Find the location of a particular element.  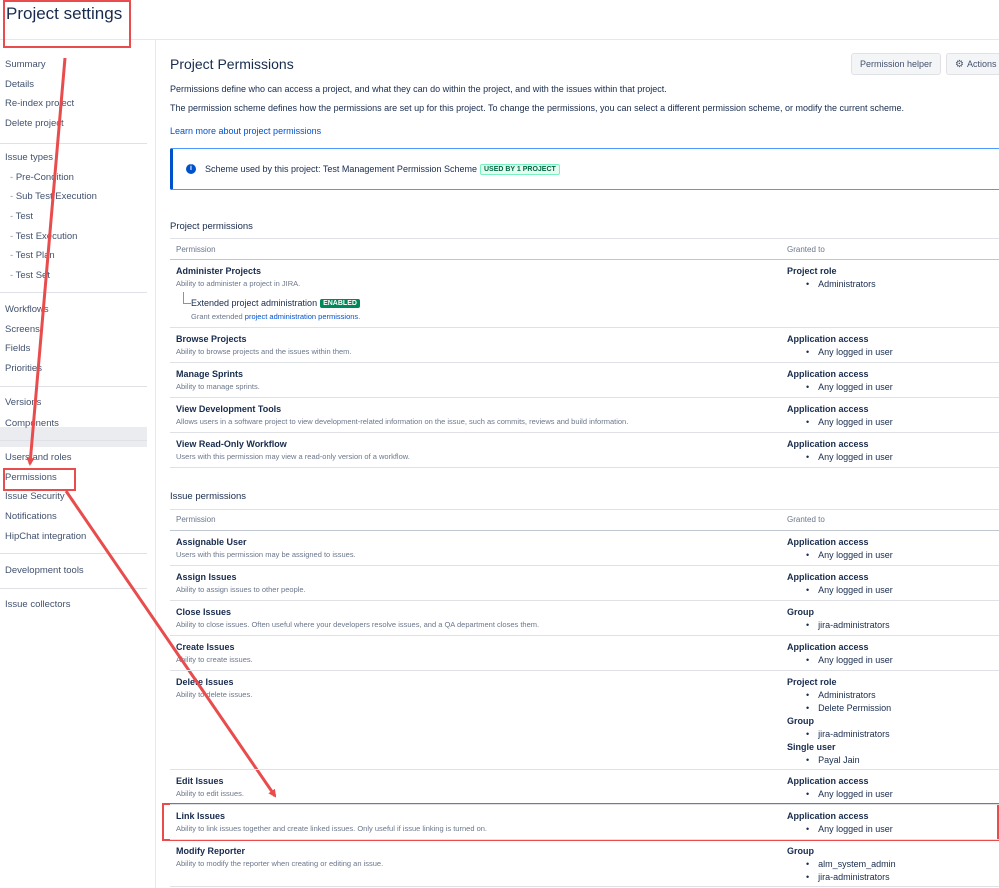

sidebar-item-users-and-roles: Users and roles is located at coordinates (38, 458).